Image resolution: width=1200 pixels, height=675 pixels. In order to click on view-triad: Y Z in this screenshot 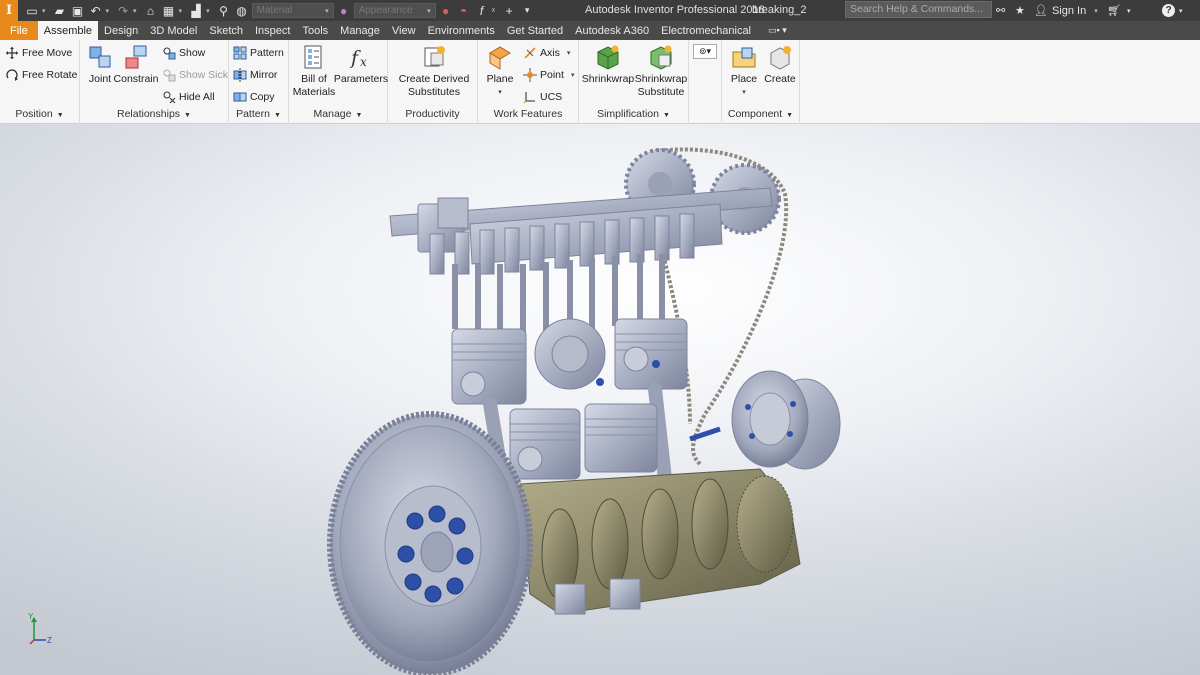, I will do `click(40, 628)`.